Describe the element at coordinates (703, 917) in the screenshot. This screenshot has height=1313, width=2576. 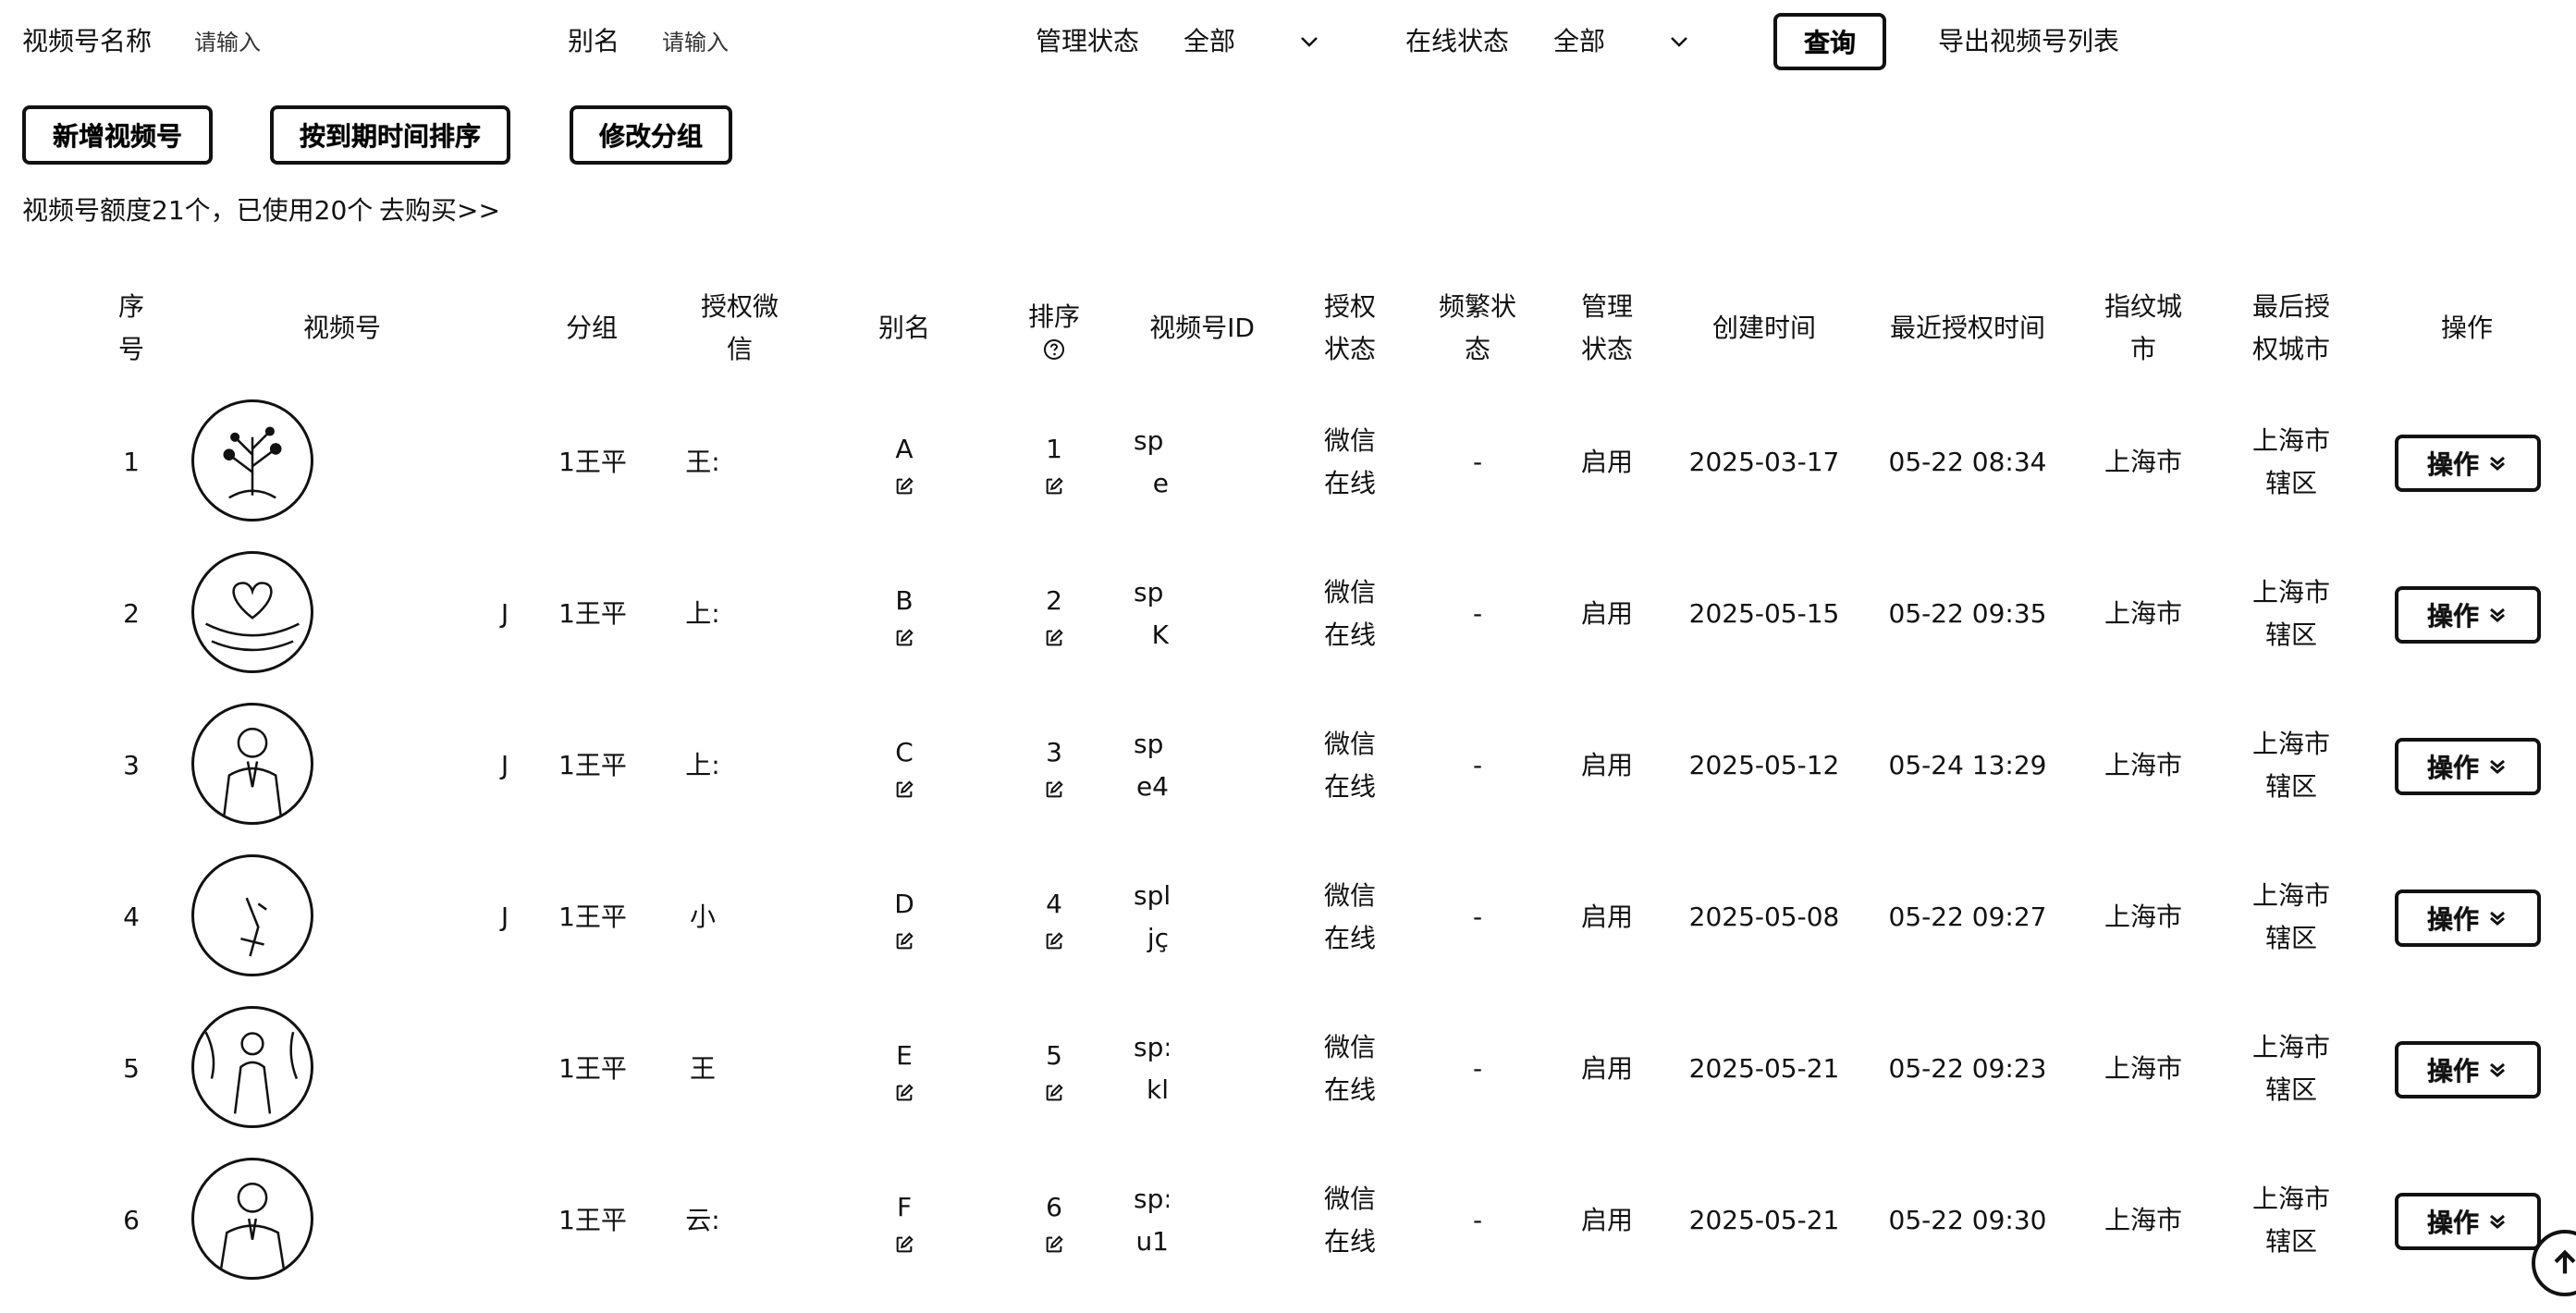
I see `row-auth-wechat: 小` at that location.